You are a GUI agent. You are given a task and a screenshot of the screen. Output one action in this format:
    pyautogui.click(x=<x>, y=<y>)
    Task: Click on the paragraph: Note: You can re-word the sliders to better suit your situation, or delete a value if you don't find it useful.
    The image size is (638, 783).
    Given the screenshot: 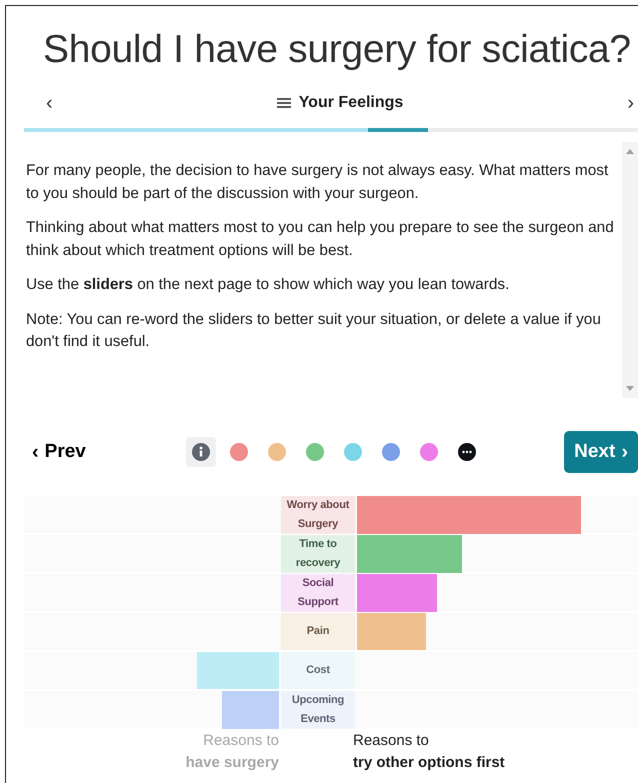 What is the action you would take?
    pyautogui.click(x=314, y=331)
    